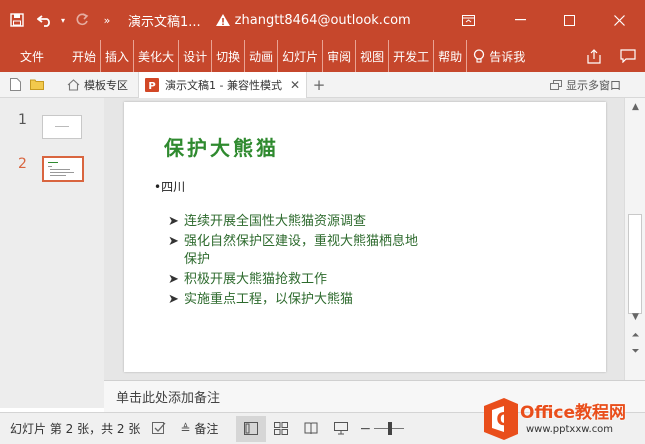 The image size is (645, 444). Describe the element at coordinates (593, 85) in the screenshot. I see `multi-window-label: 显示多窗口` at that location.